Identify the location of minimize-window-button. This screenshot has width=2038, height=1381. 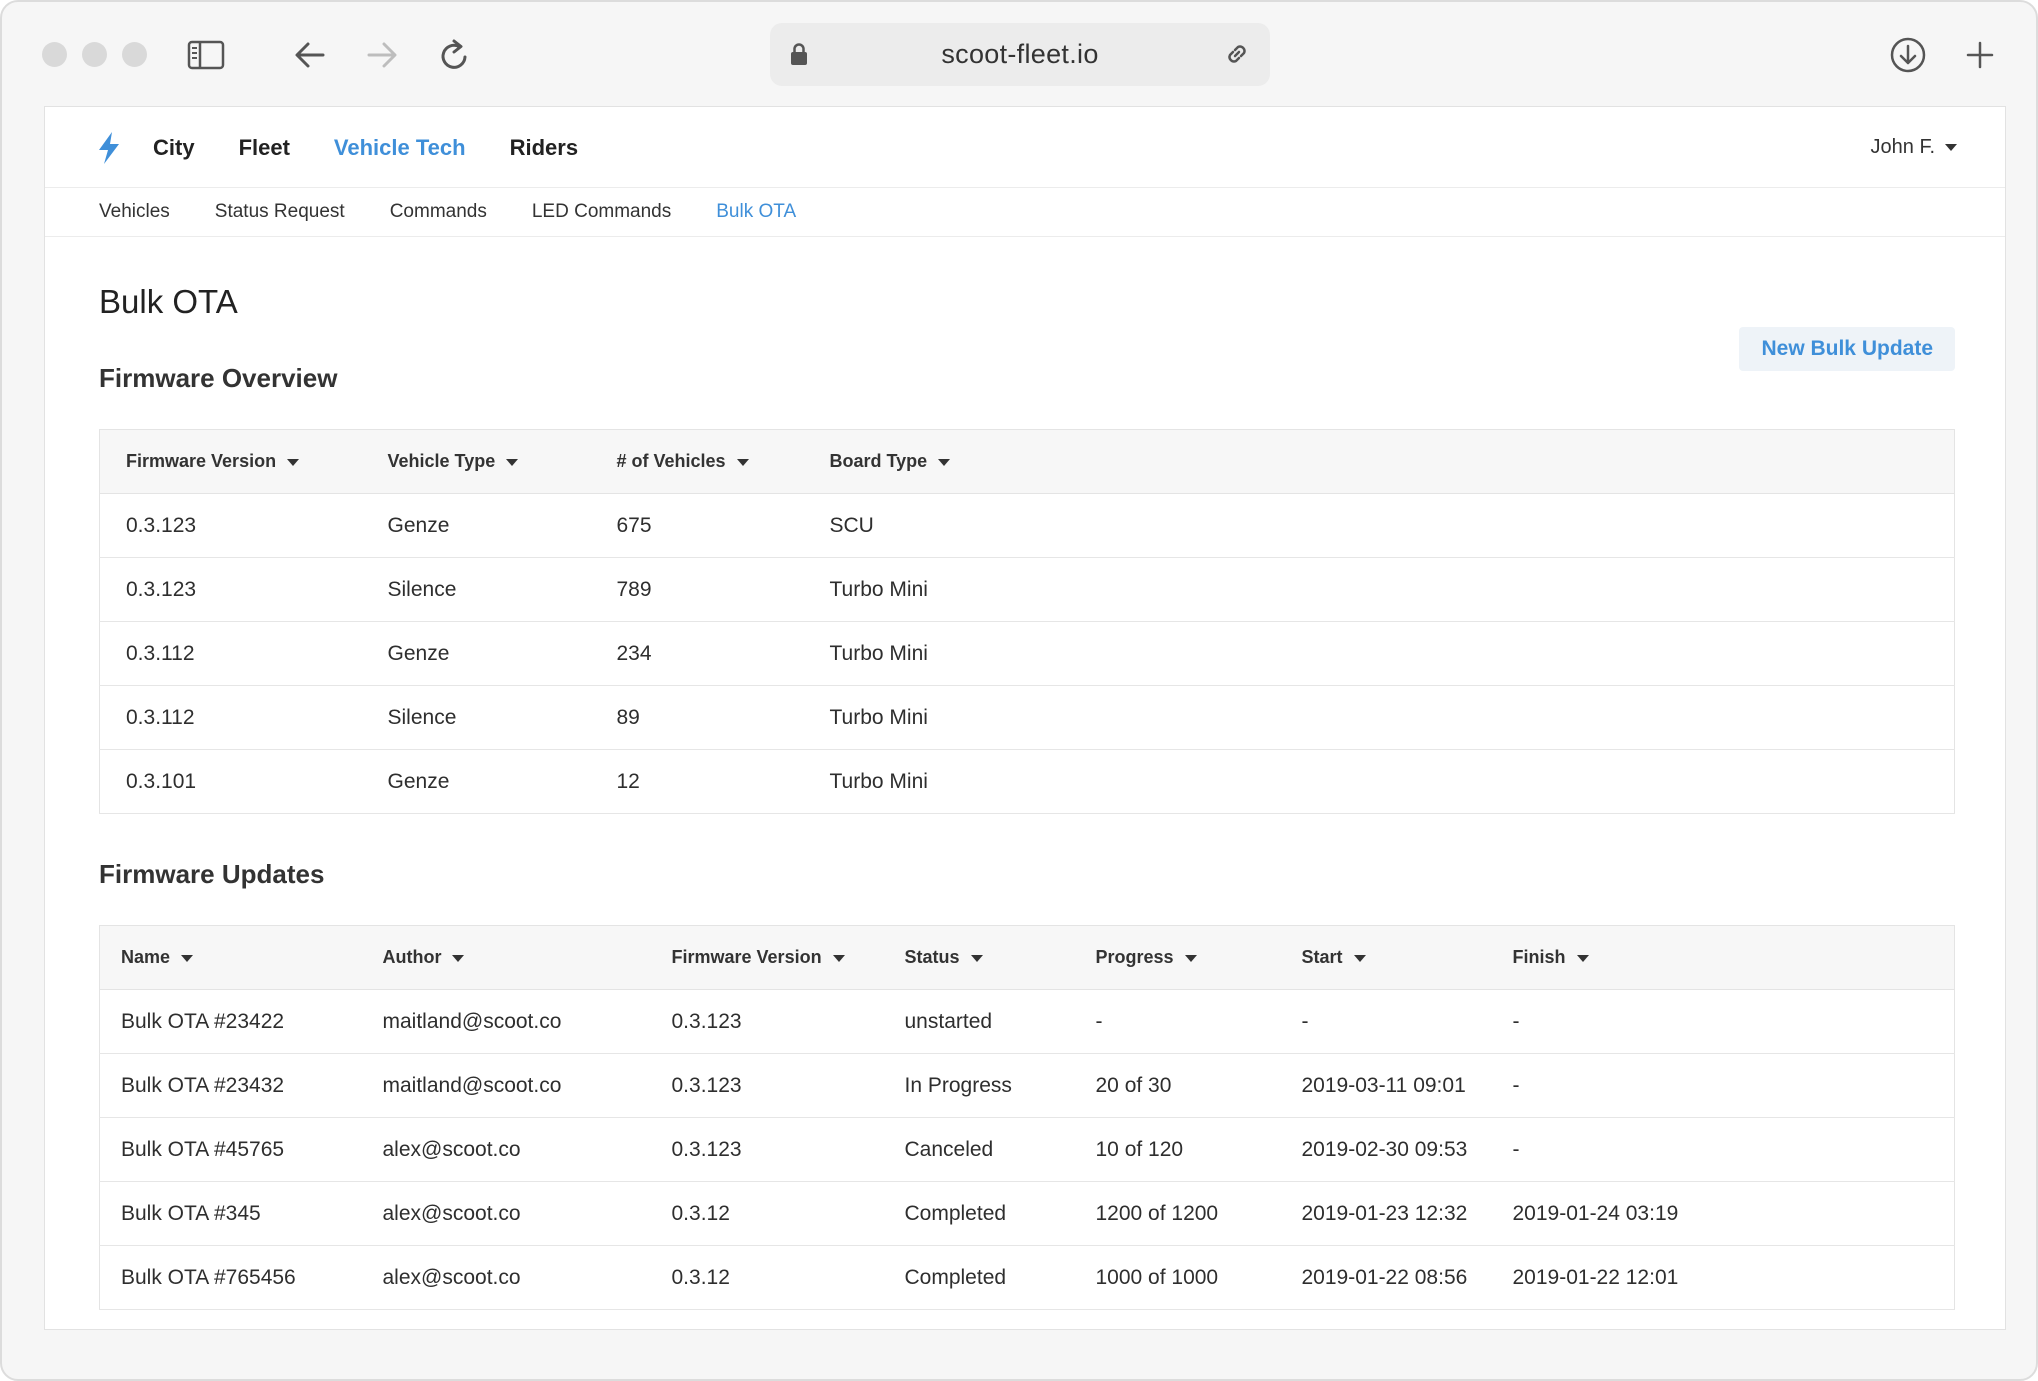
(94, 54).